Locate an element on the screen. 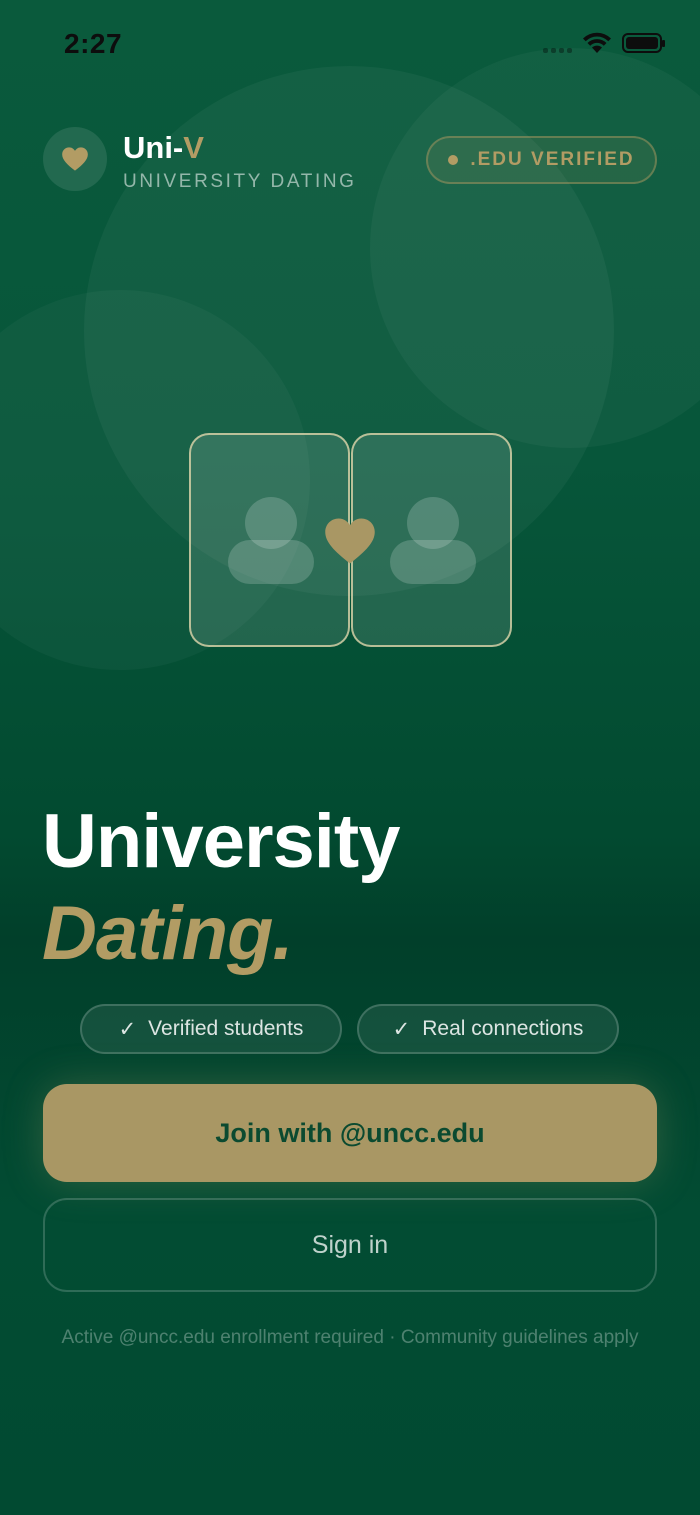 This screenshot has width=700, height=1515. chip-verified-students: ✓ Verified students is located at coordinates (211, 1029).